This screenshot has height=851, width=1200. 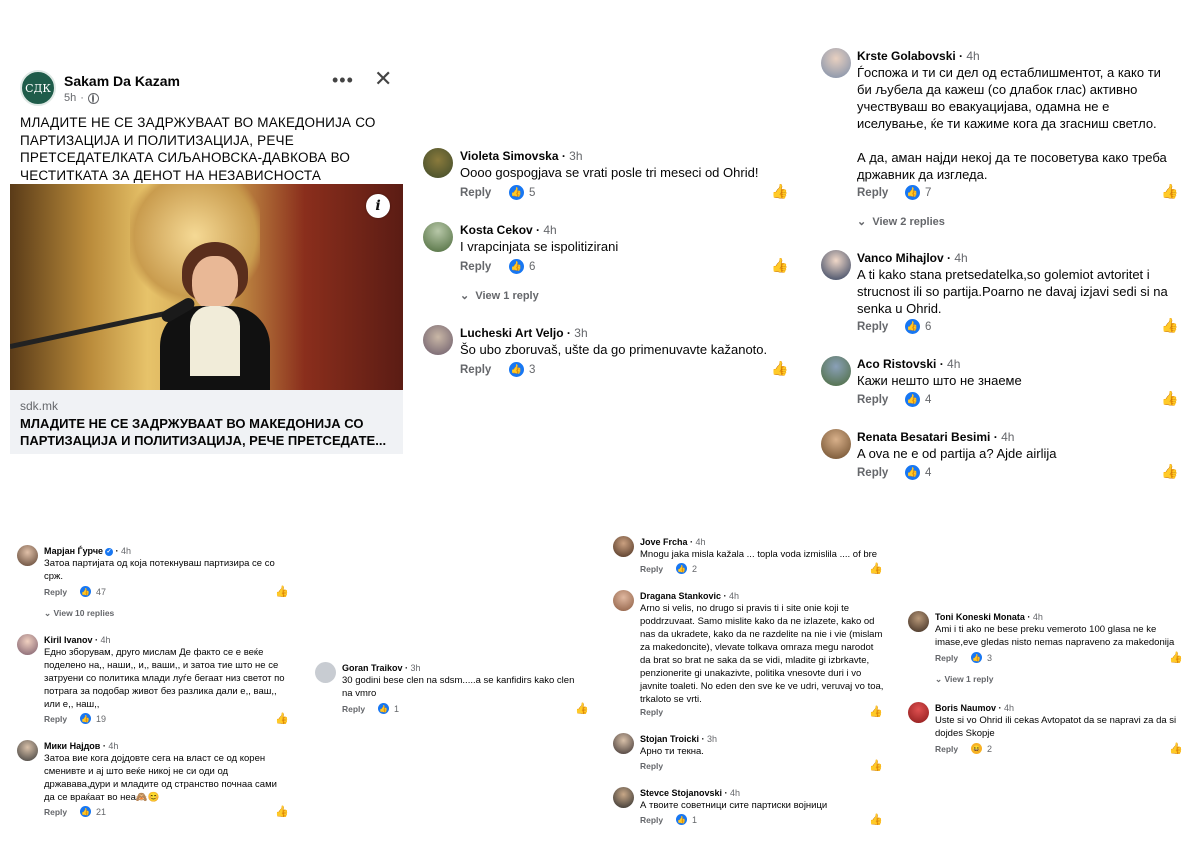 I want to click on view-replies-button: ⌄ View 10 replies, so click(x=79, y=613).